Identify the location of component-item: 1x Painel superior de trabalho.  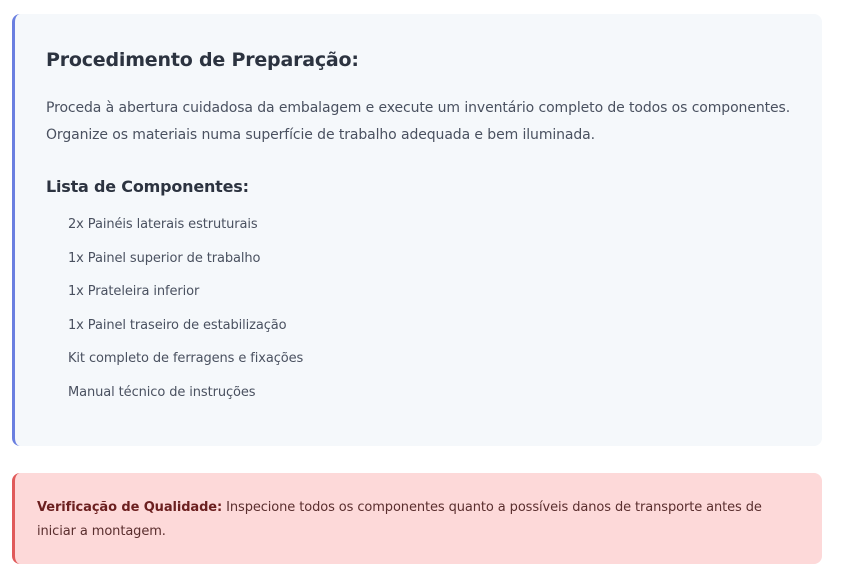
(164, 258).